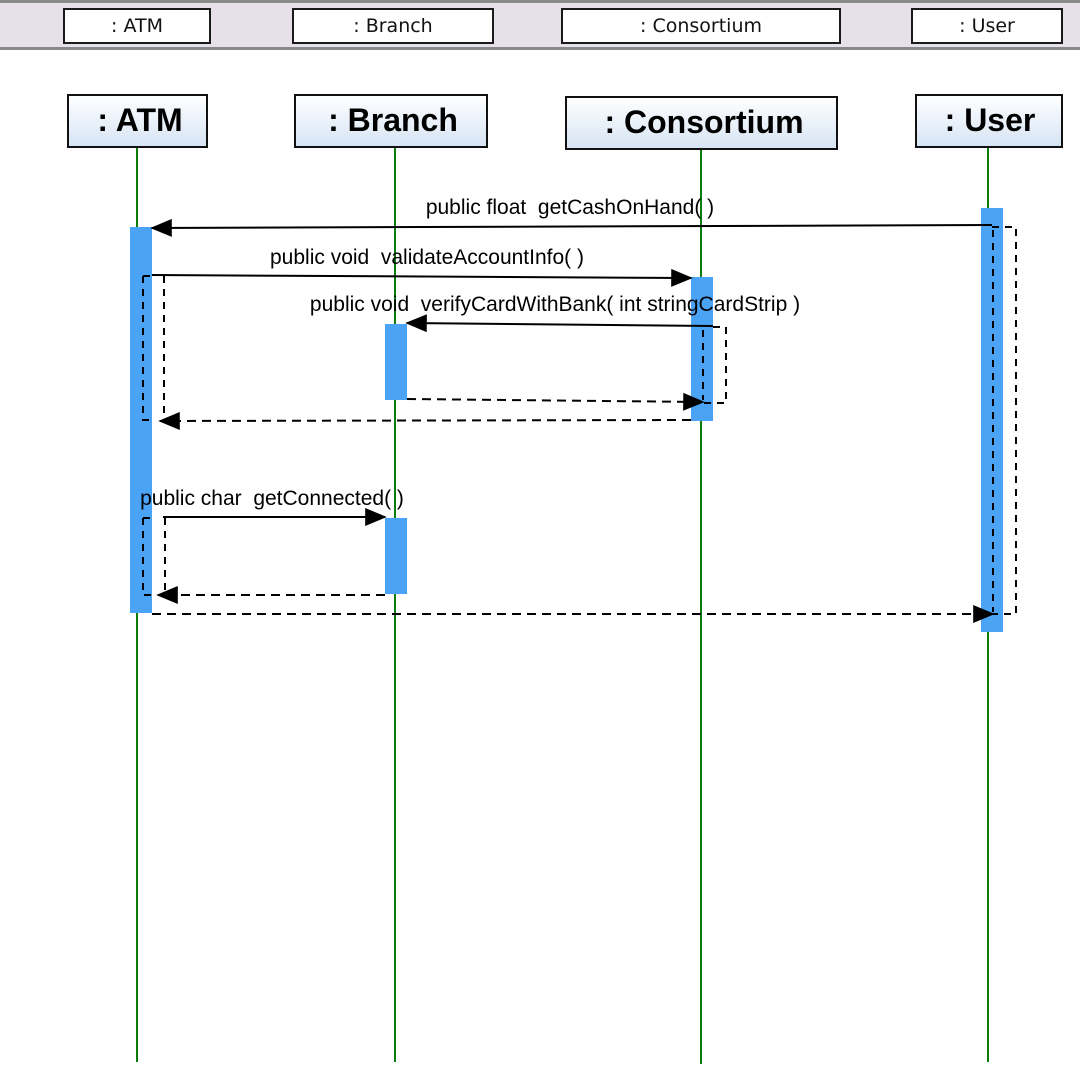 This screenshot has width=1080, height=1080. I want to click on object-atm: : ATM, so click(137, 121).